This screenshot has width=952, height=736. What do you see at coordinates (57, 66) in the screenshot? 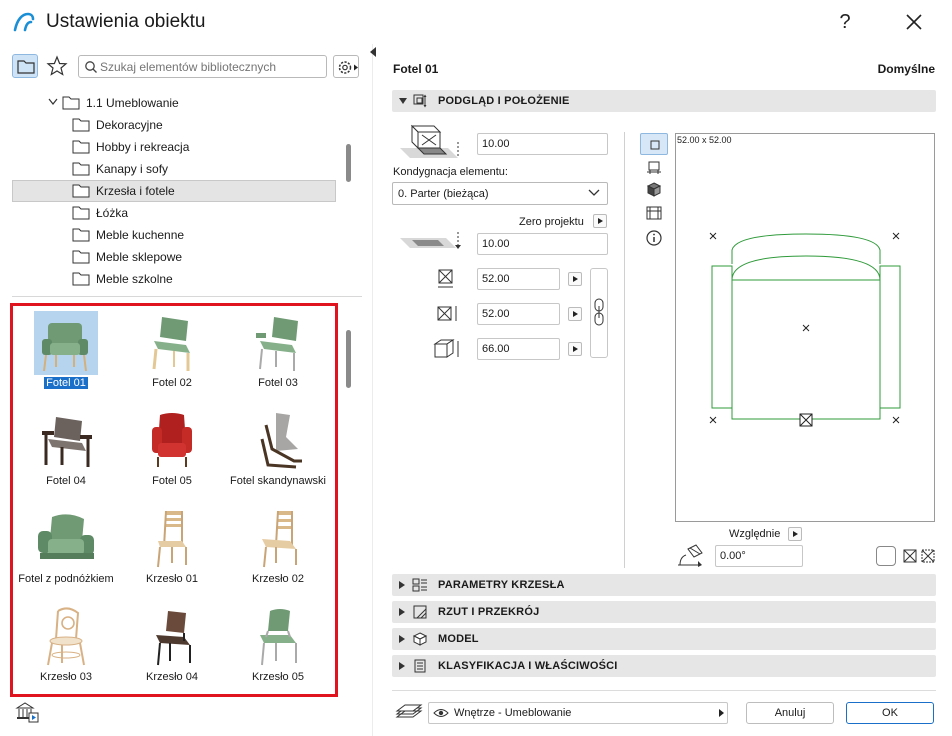
I see `favorites-button` at bounding box center [57, 66].